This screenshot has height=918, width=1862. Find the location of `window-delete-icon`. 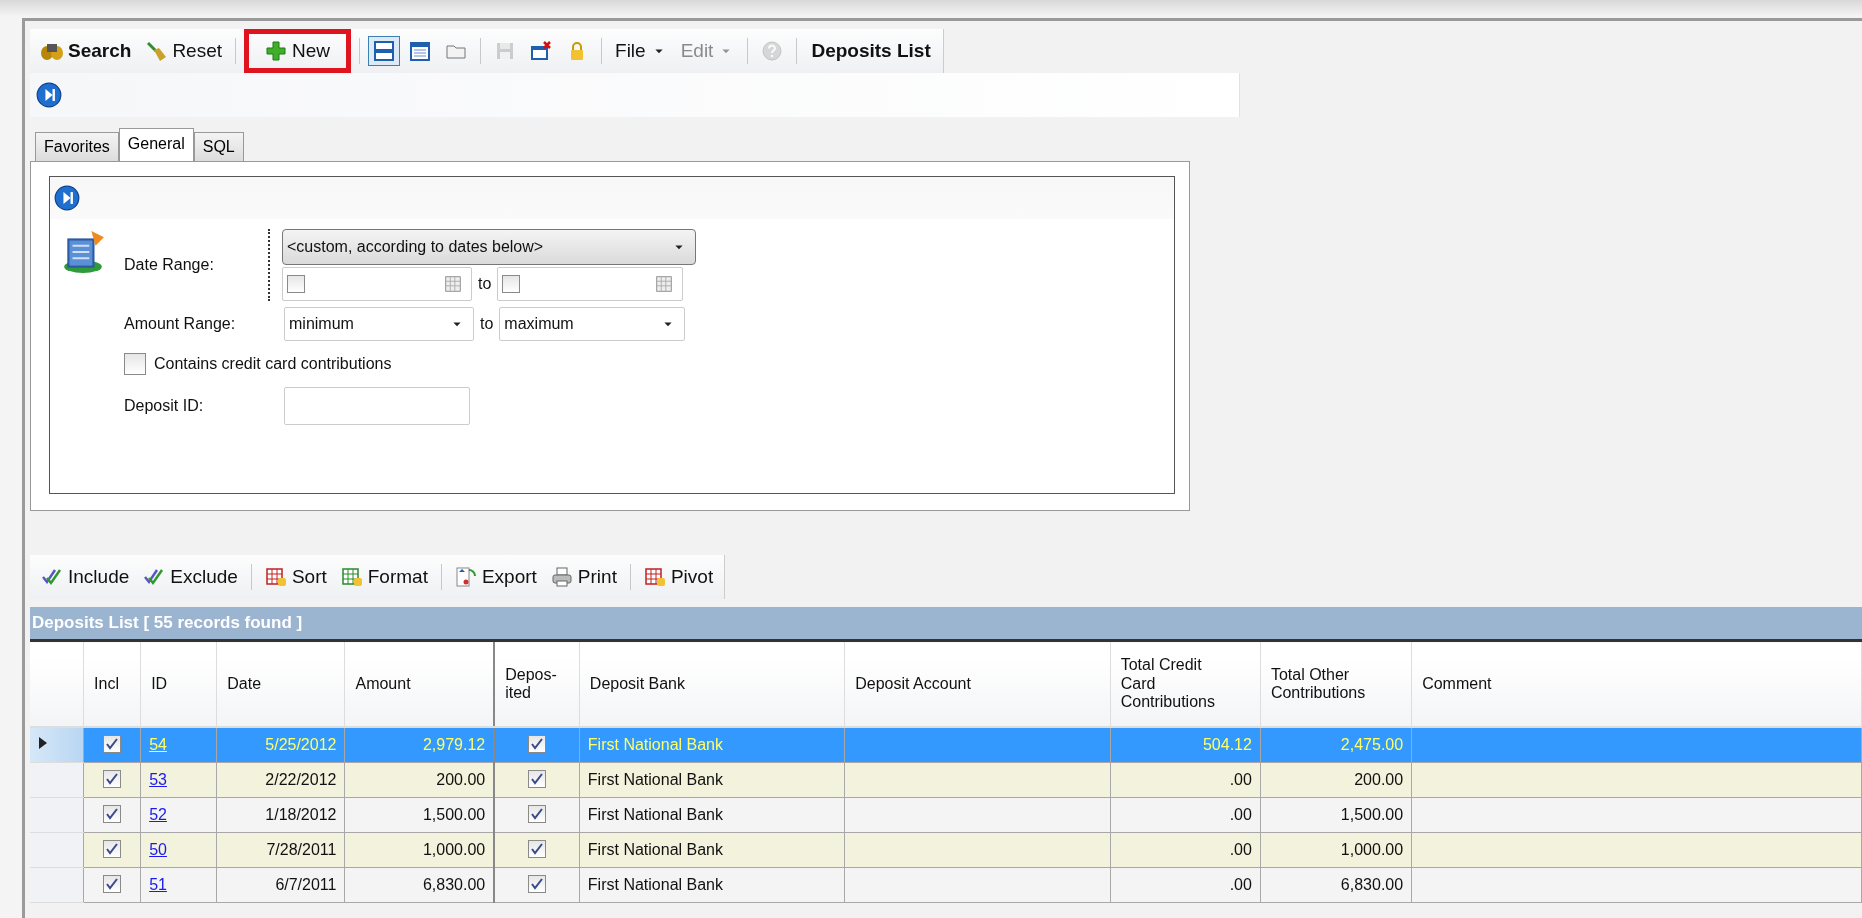

window-delete-icon is located at coordinates (541, 51).